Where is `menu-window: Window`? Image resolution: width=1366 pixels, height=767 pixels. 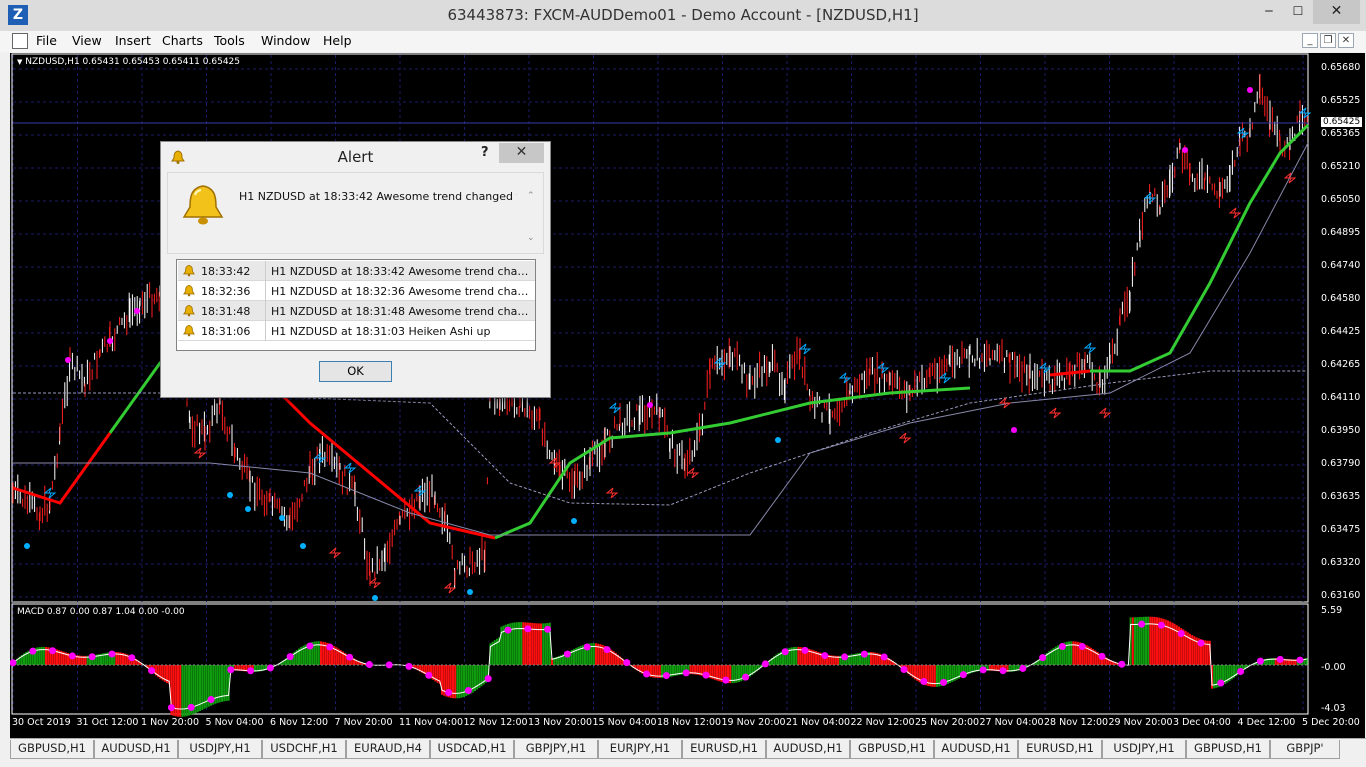 menu-window: Window is located at coordinates (285, 40).